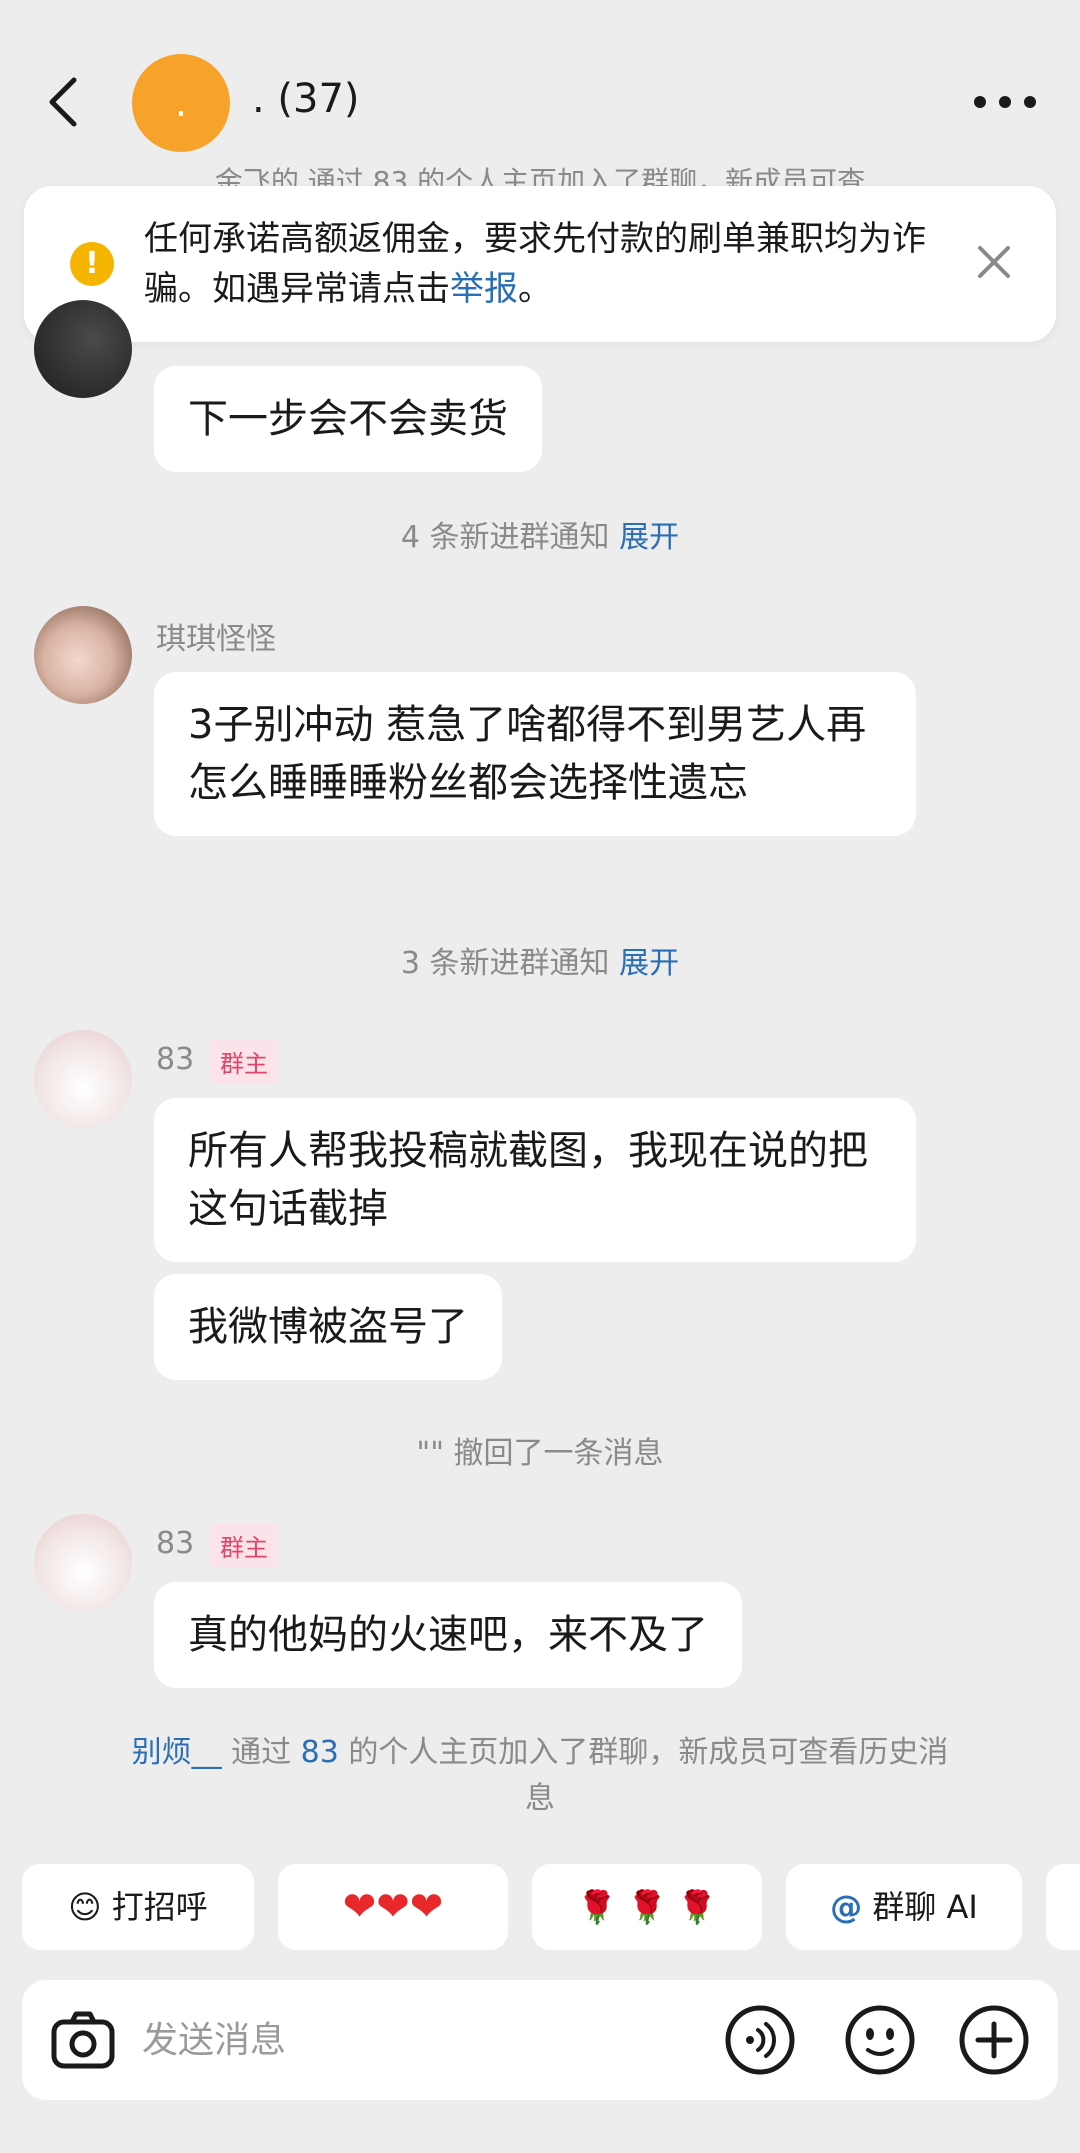 The width and height of the screenshot is (1080, 2153). I want to click on message-input, so click(382, 2040).